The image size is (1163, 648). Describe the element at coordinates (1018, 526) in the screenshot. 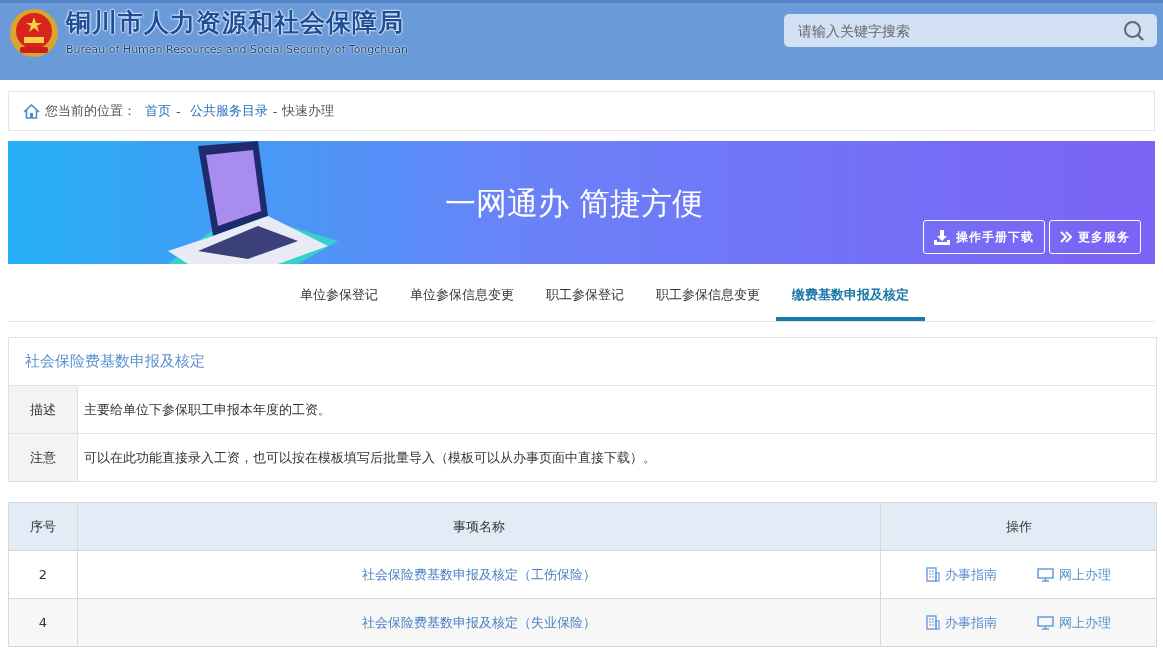

I see `column-header: 操作` at that location.